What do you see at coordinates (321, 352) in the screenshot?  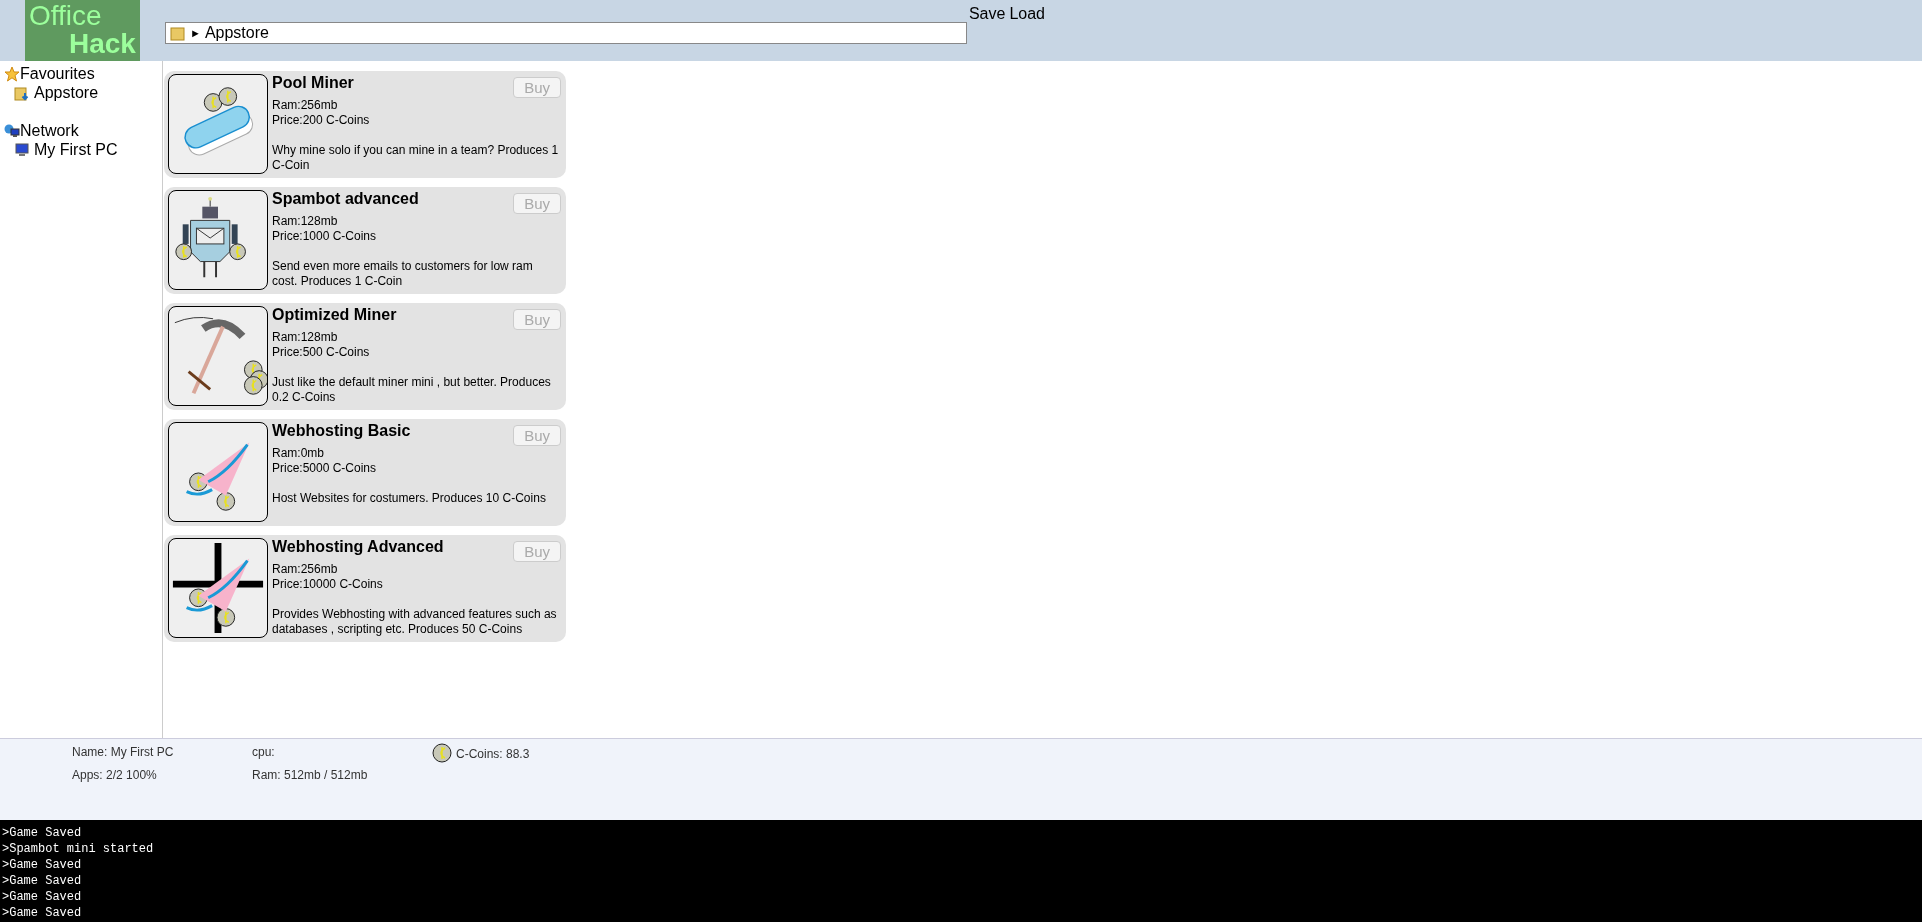 I see `app-price: Price:500 C-Coins` at bounding box center [321, 352].